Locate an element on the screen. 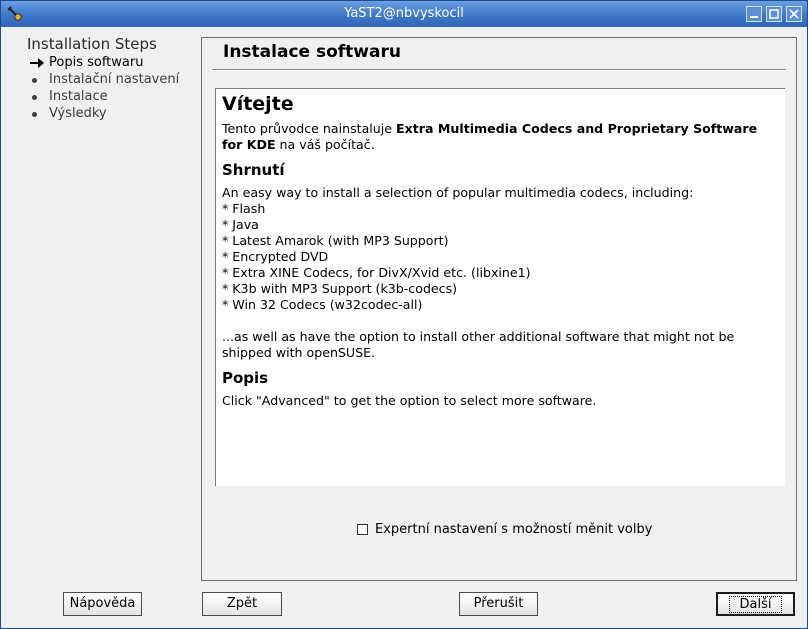 The image size is (808, 629). codec-list-item: * Flash is located at coordinates (244, 208).